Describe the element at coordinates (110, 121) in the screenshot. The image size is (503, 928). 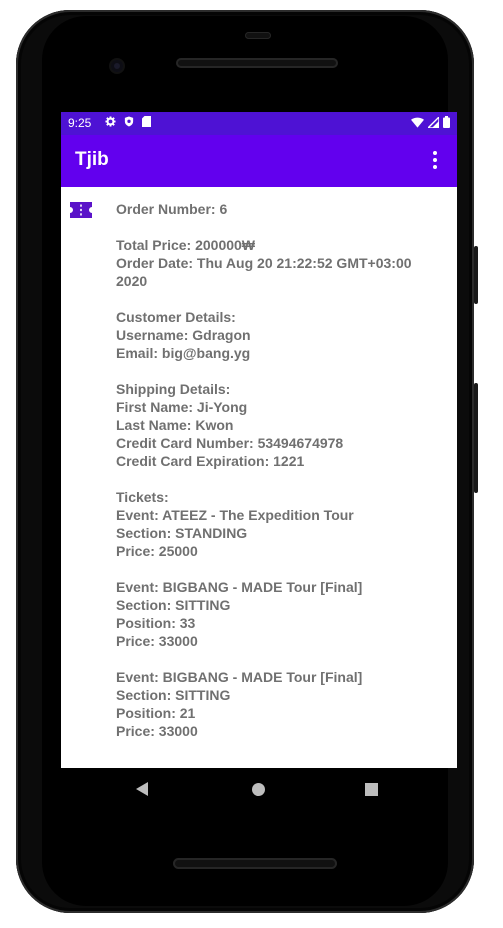
I see `settings-gear-icon` at that location.